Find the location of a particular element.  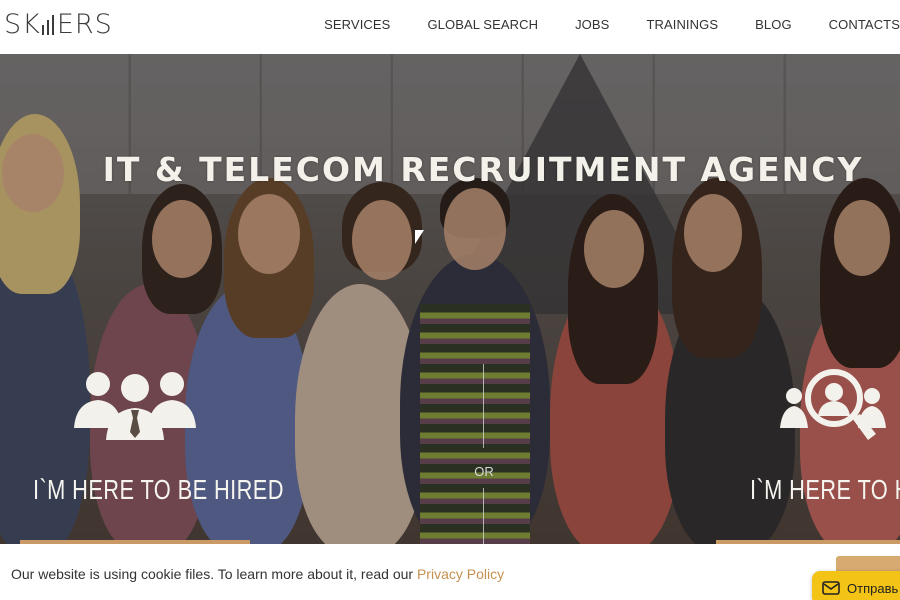

logo-text-left: SK is located at coordinates (22, 24).